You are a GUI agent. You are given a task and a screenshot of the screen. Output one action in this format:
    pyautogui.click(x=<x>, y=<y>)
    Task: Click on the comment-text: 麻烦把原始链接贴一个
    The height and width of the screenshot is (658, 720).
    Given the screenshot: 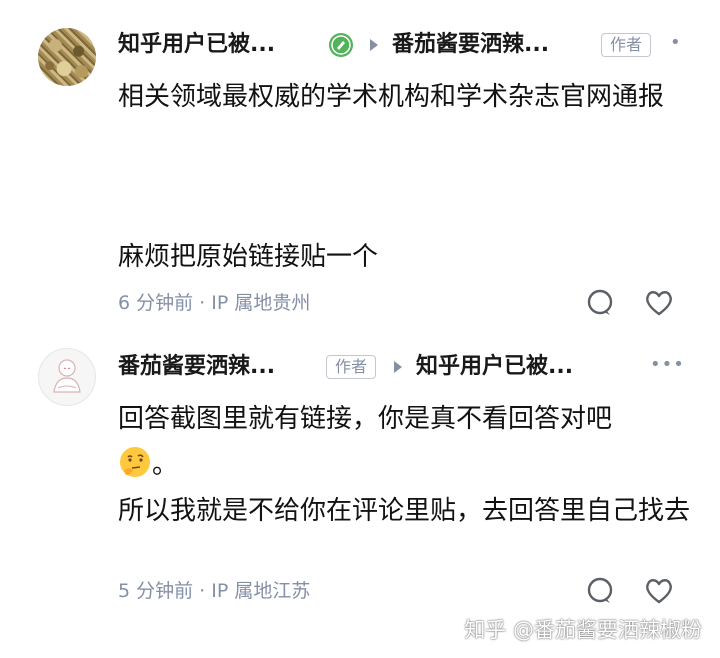 What is the action you would take?
    pyautogui.click(x=408, y=257)
    